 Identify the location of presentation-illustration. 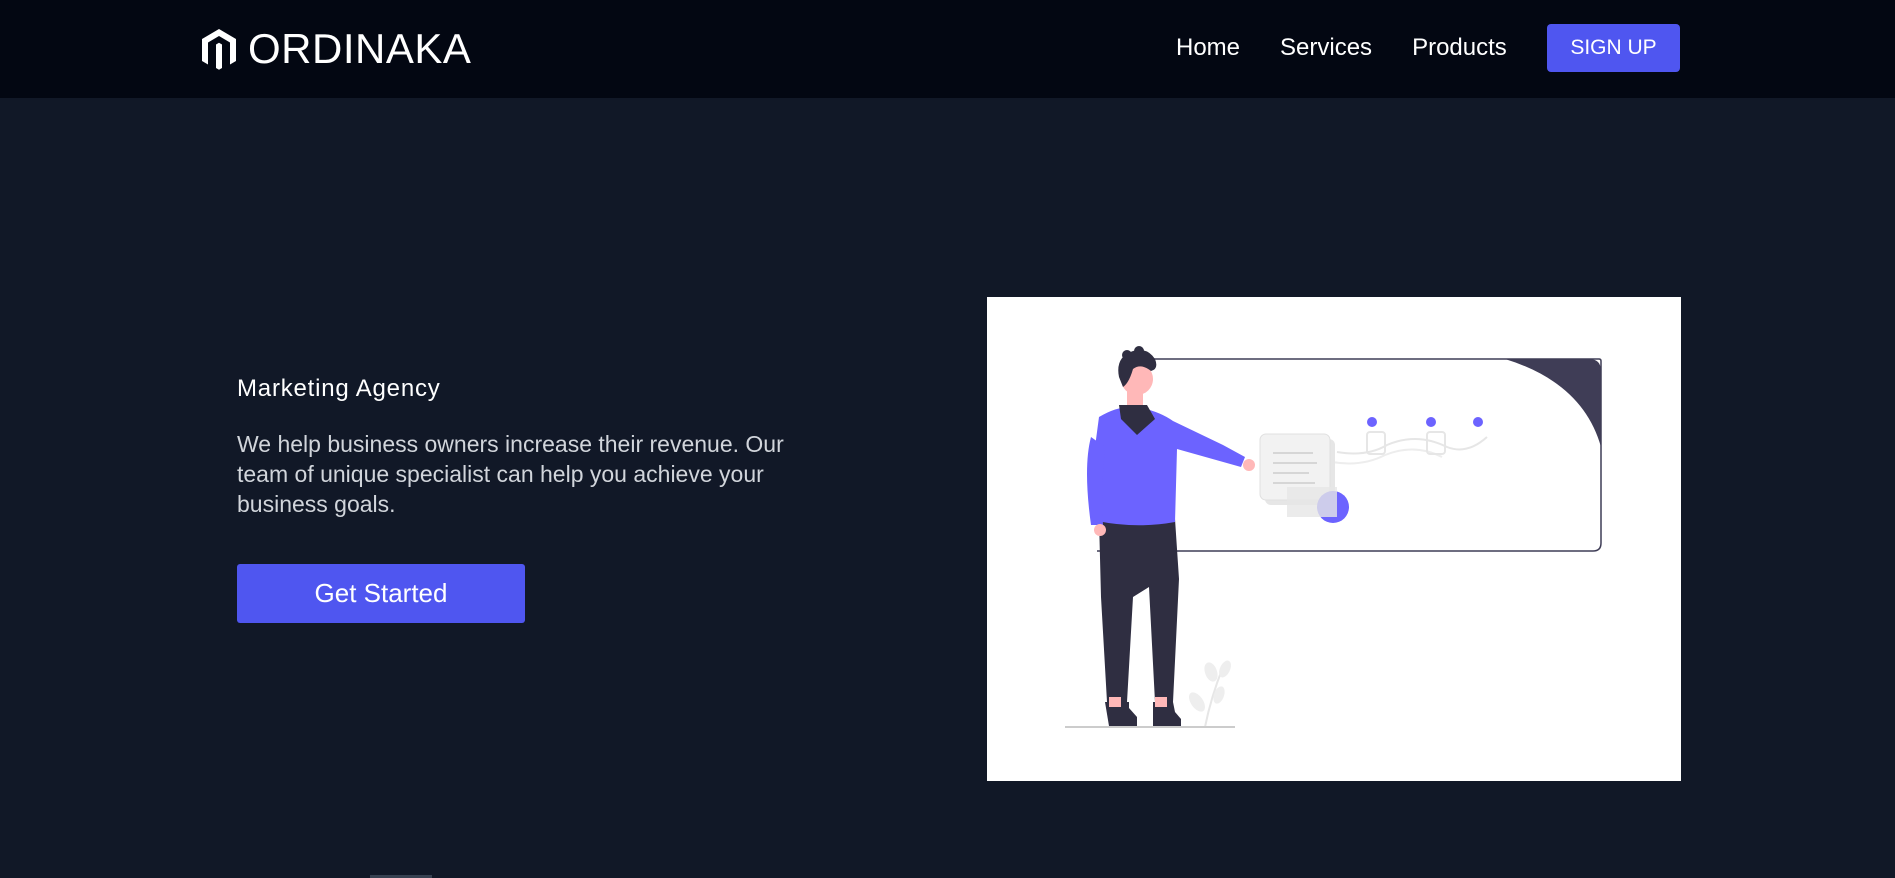
(1333, 537).